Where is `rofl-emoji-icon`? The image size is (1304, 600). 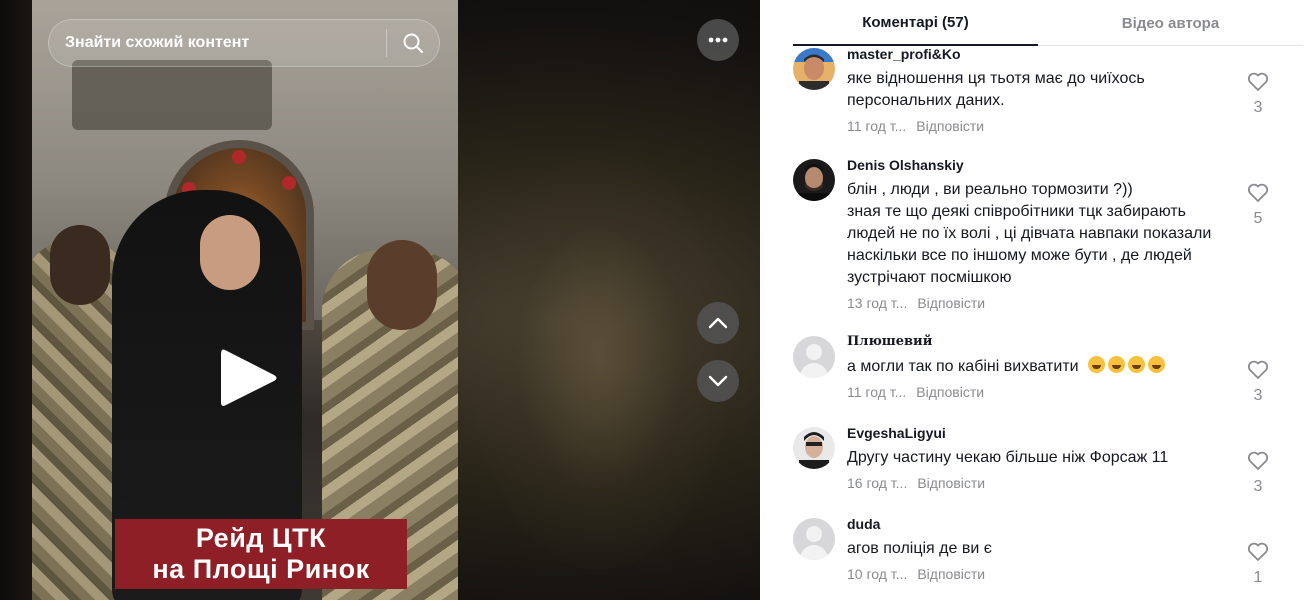 rofl-emoji-icon is located at coordinates (1128, 365).